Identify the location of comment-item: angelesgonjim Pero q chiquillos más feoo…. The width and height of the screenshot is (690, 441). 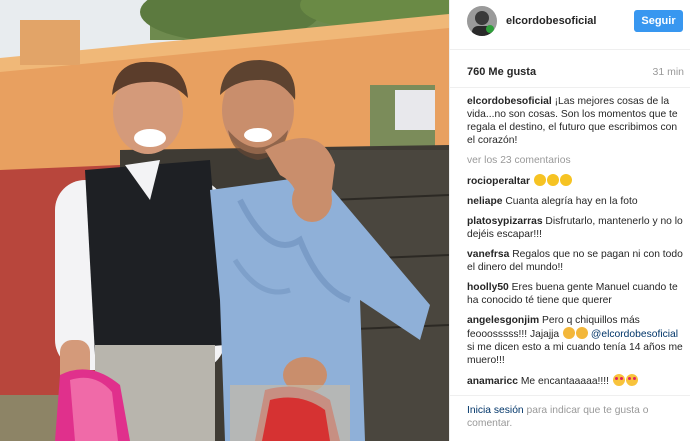
(576, 340).